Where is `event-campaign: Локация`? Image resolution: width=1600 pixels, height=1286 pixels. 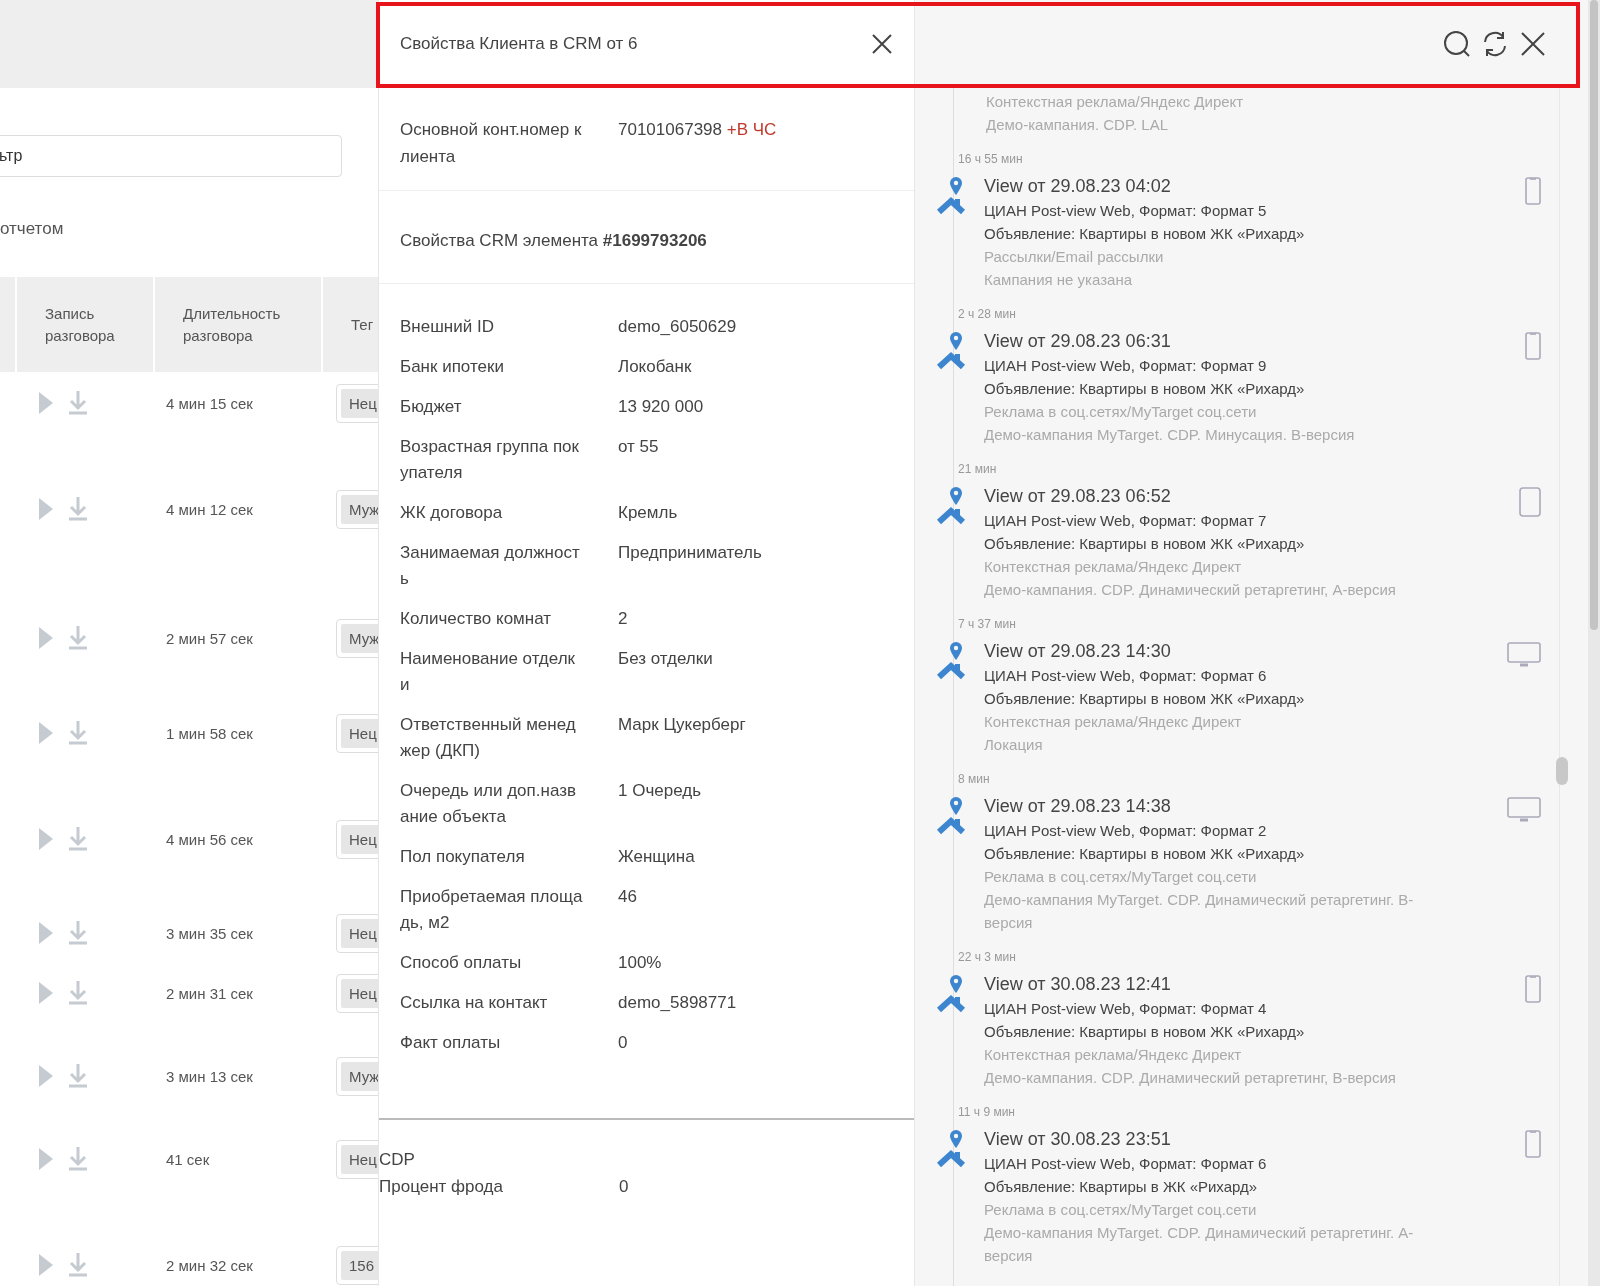
event-campaign: Локация is located at coordinates (1014, 745).